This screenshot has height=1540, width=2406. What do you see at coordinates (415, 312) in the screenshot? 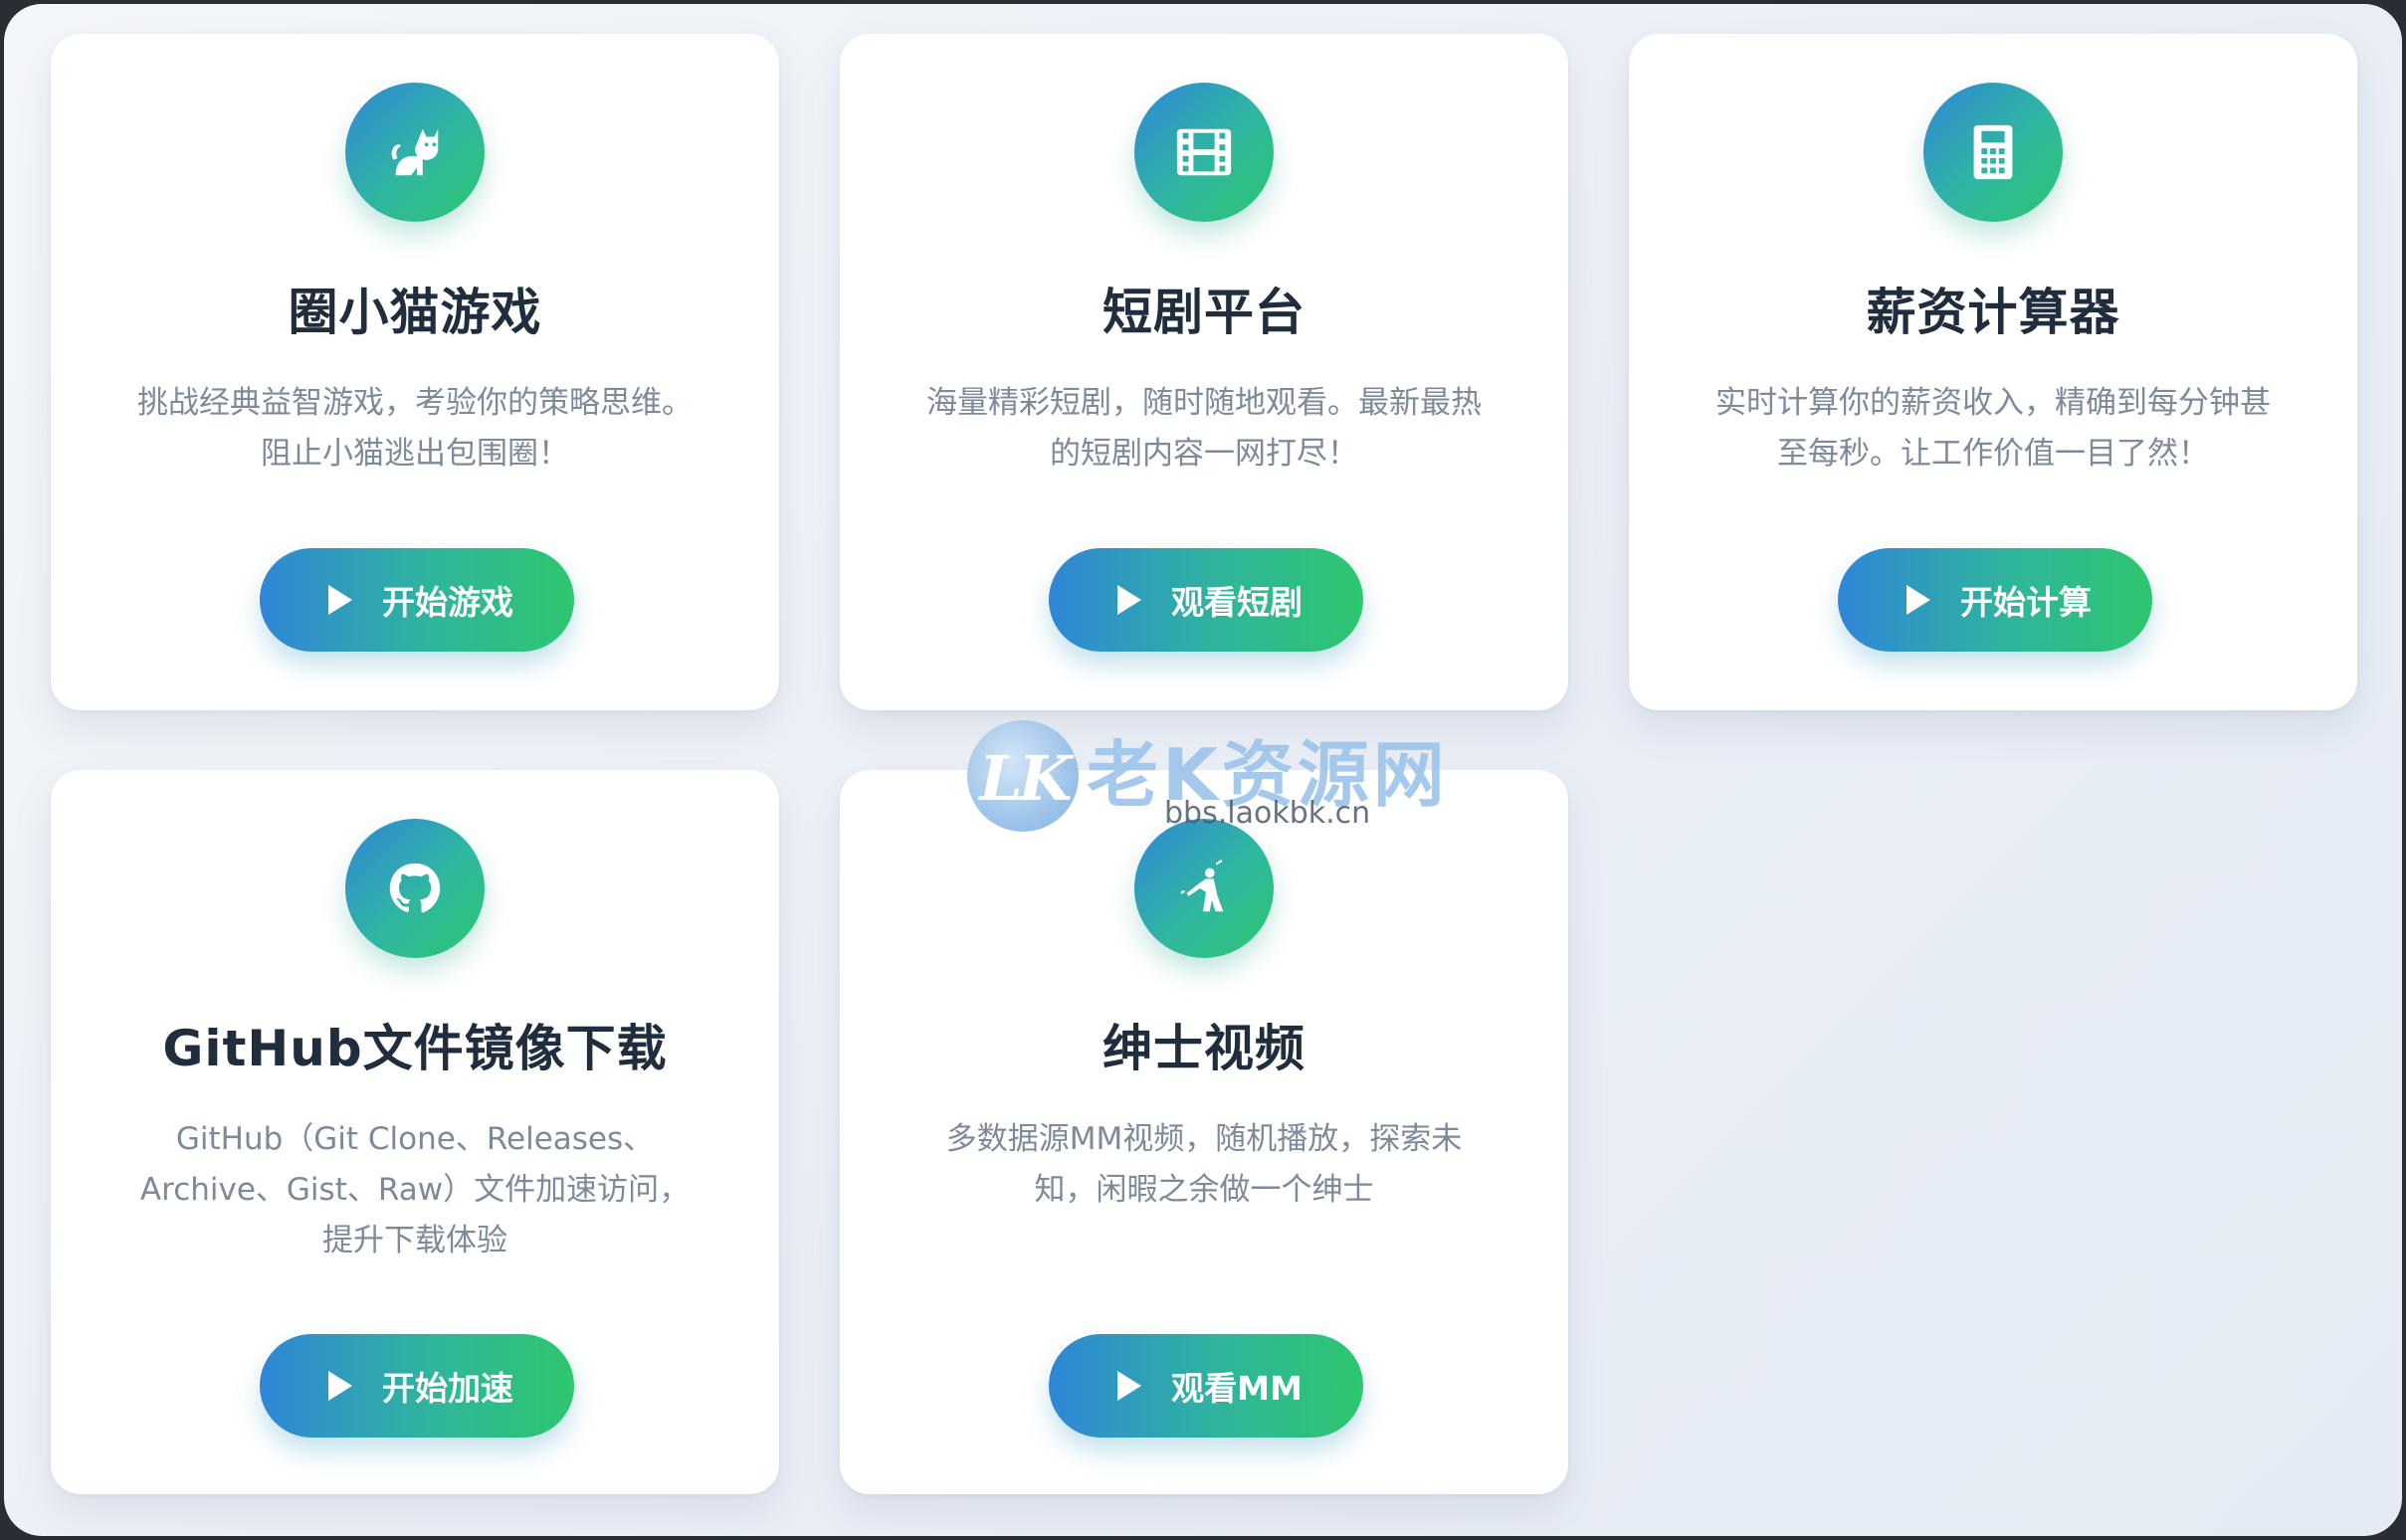
I see `card-title: 圈小猫游戏` at bounding box center [415, 312].